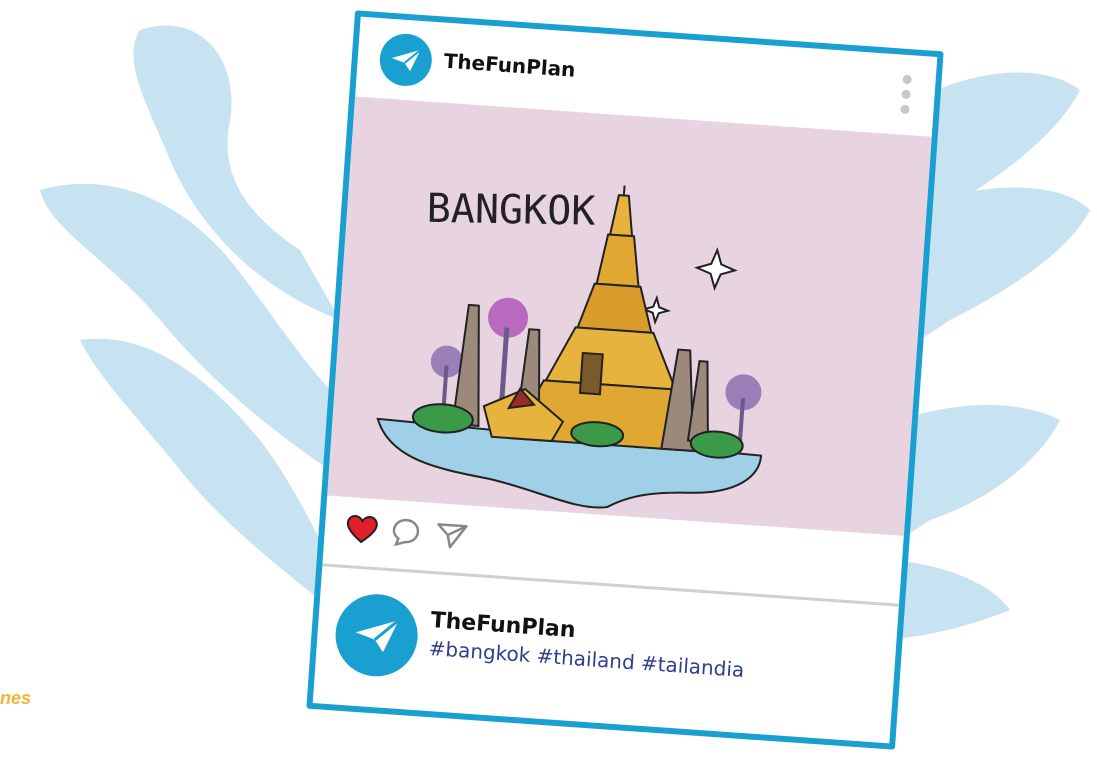  Describe the element at coordinates (509, 65) in the screenshot. I see `account-name: TheFunPlan` at that location.